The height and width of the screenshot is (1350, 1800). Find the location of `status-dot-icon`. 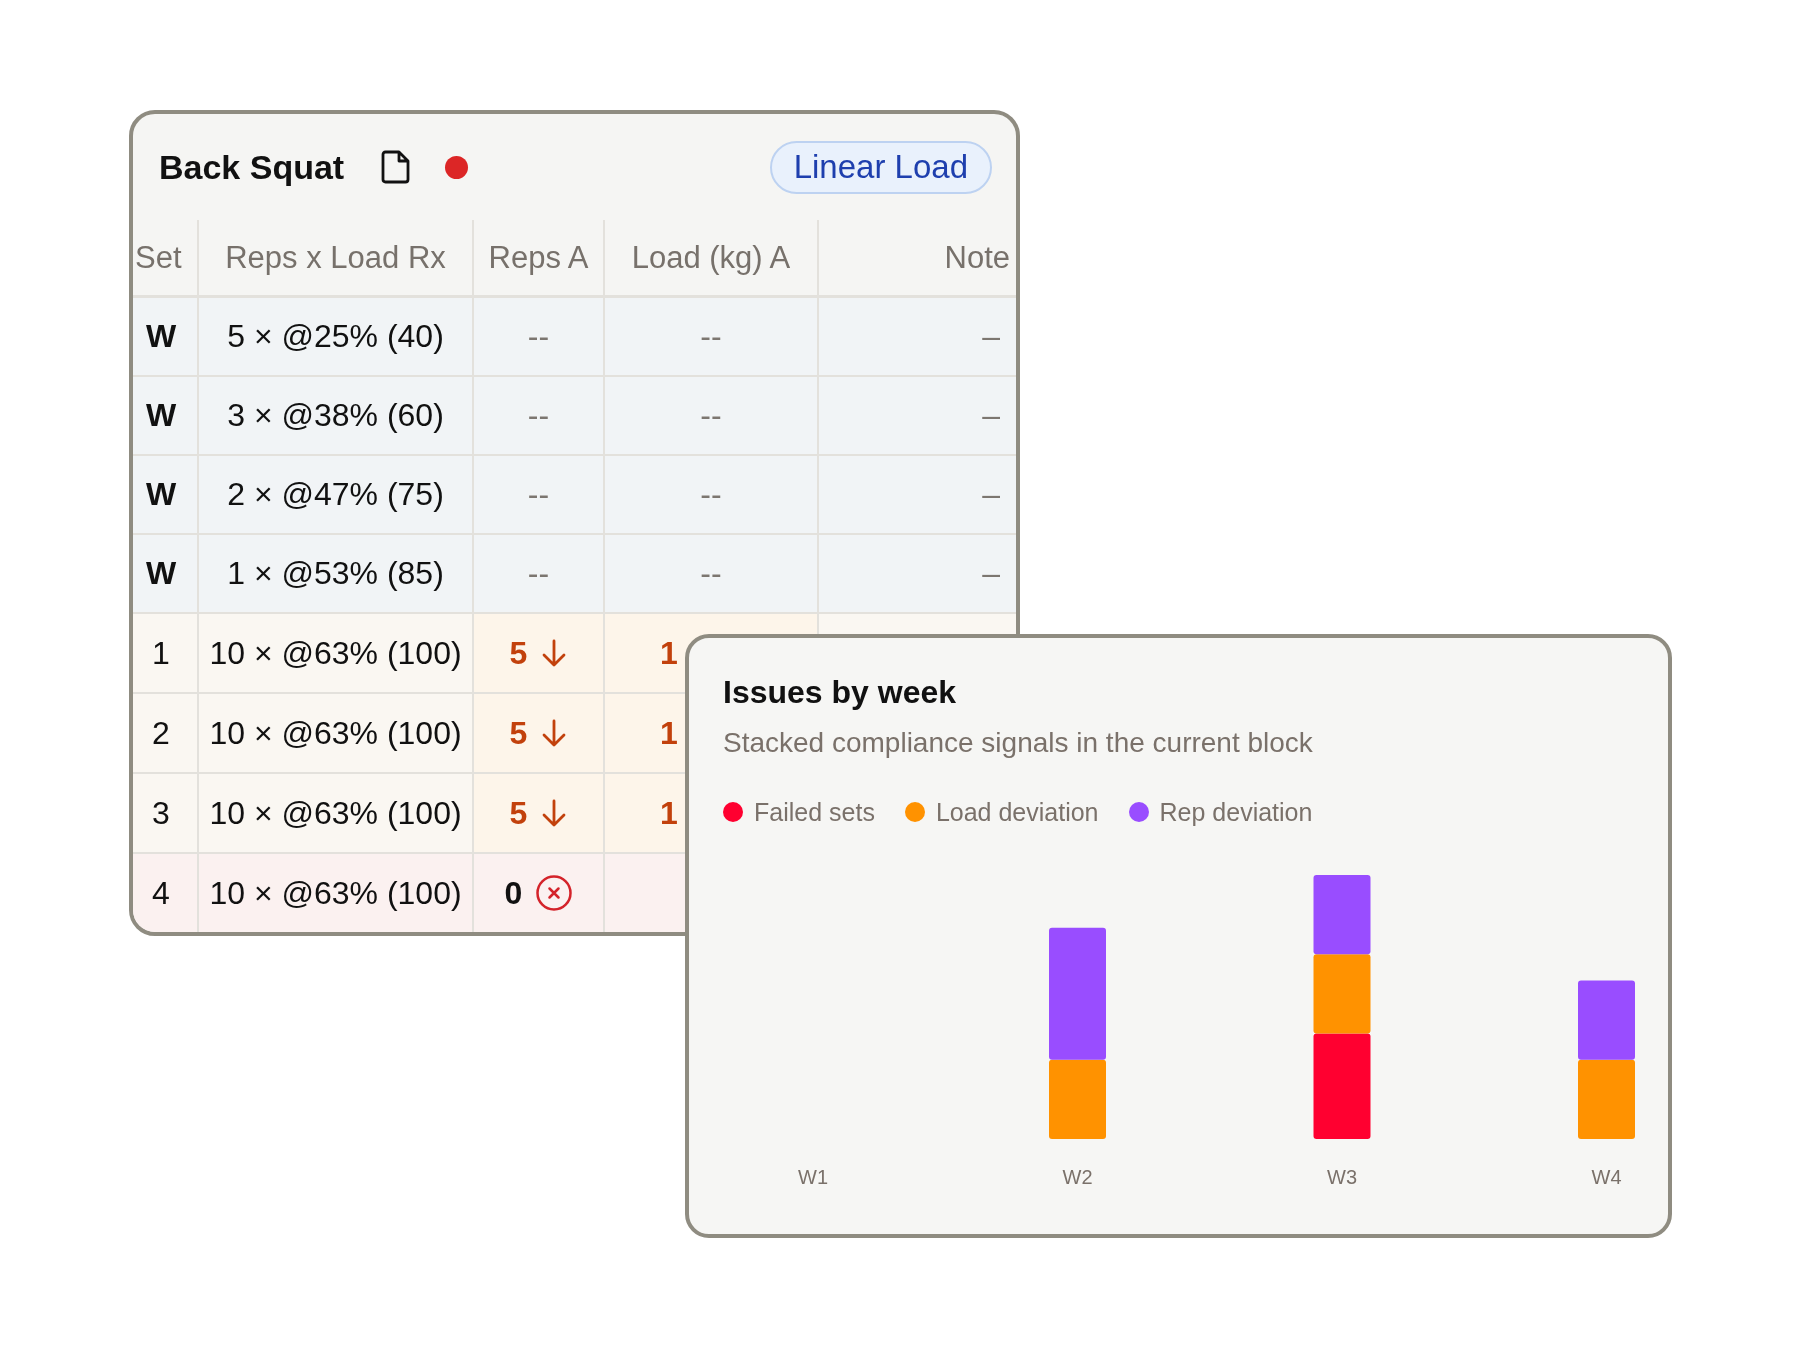

status-dot-icon is located at coordinates (457, 167).